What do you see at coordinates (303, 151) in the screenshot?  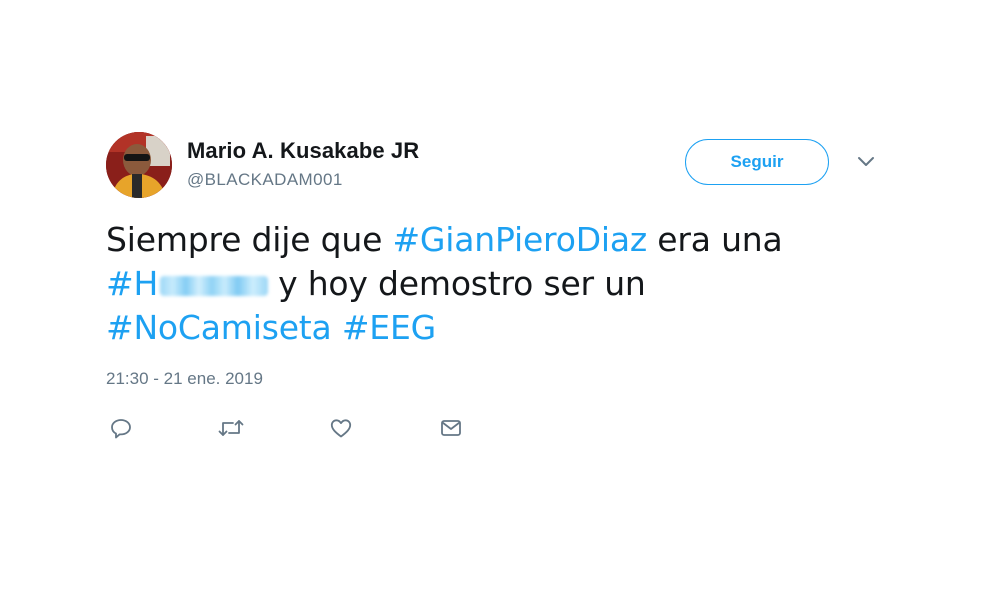 I see `user-display-name: Mario A. Kusakabe JR` at bounding box center [303, 151].